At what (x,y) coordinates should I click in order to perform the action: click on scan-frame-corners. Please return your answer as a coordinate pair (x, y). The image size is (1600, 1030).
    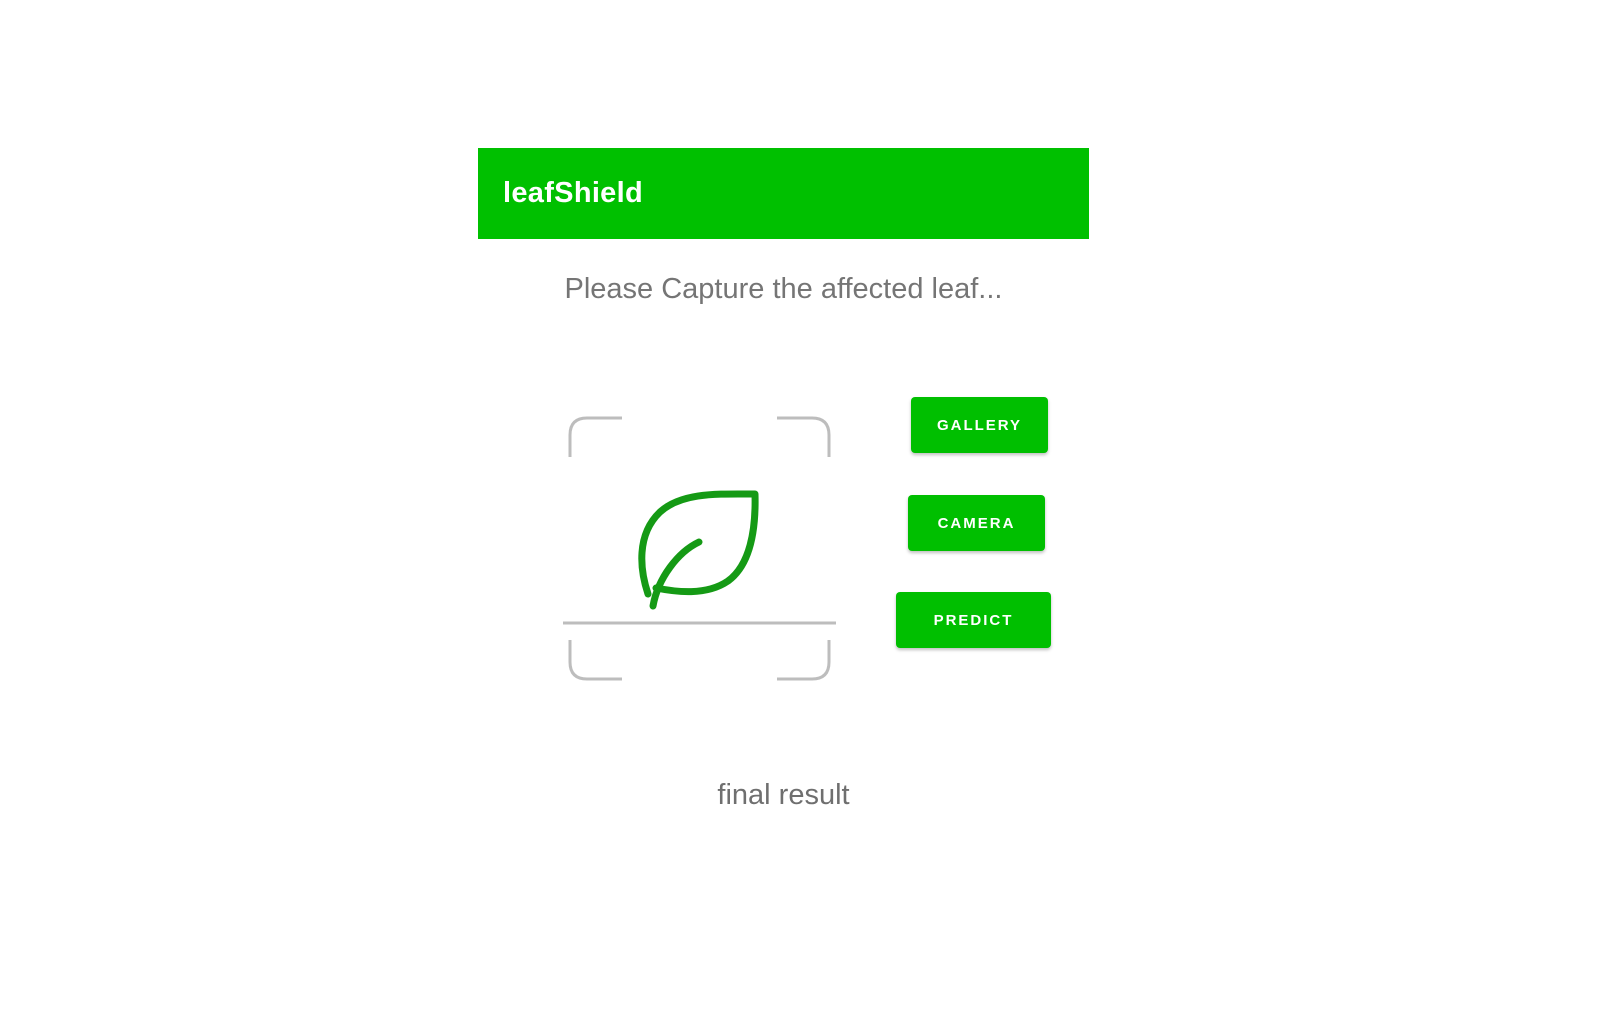
    Looking at the image, I should click on (699, 548).